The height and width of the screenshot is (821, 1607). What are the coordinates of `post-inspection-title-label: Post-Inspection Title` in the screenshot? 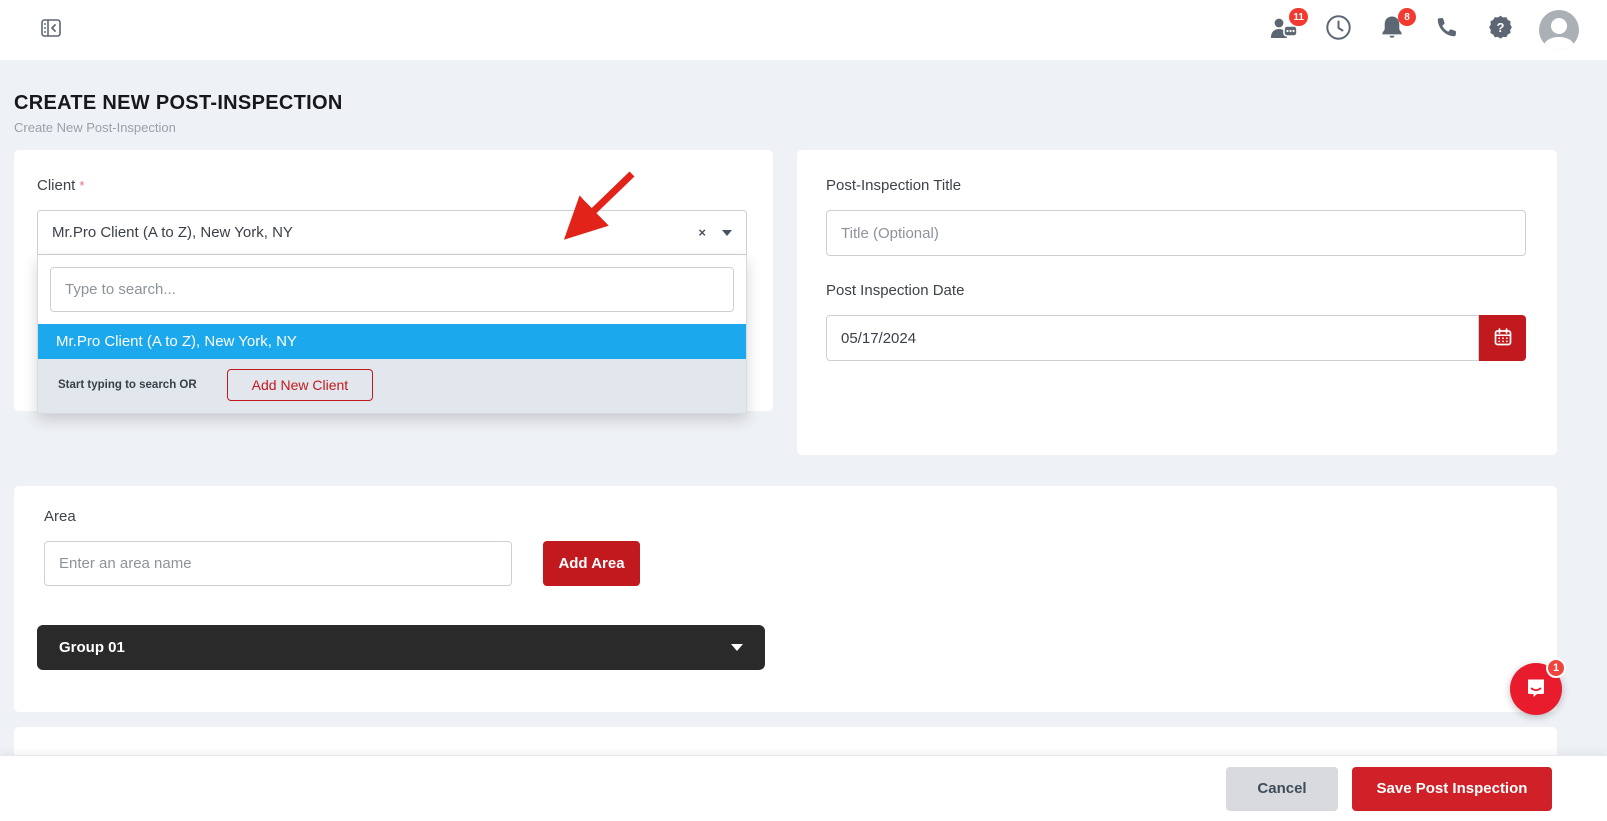 It's located at (894, 185).